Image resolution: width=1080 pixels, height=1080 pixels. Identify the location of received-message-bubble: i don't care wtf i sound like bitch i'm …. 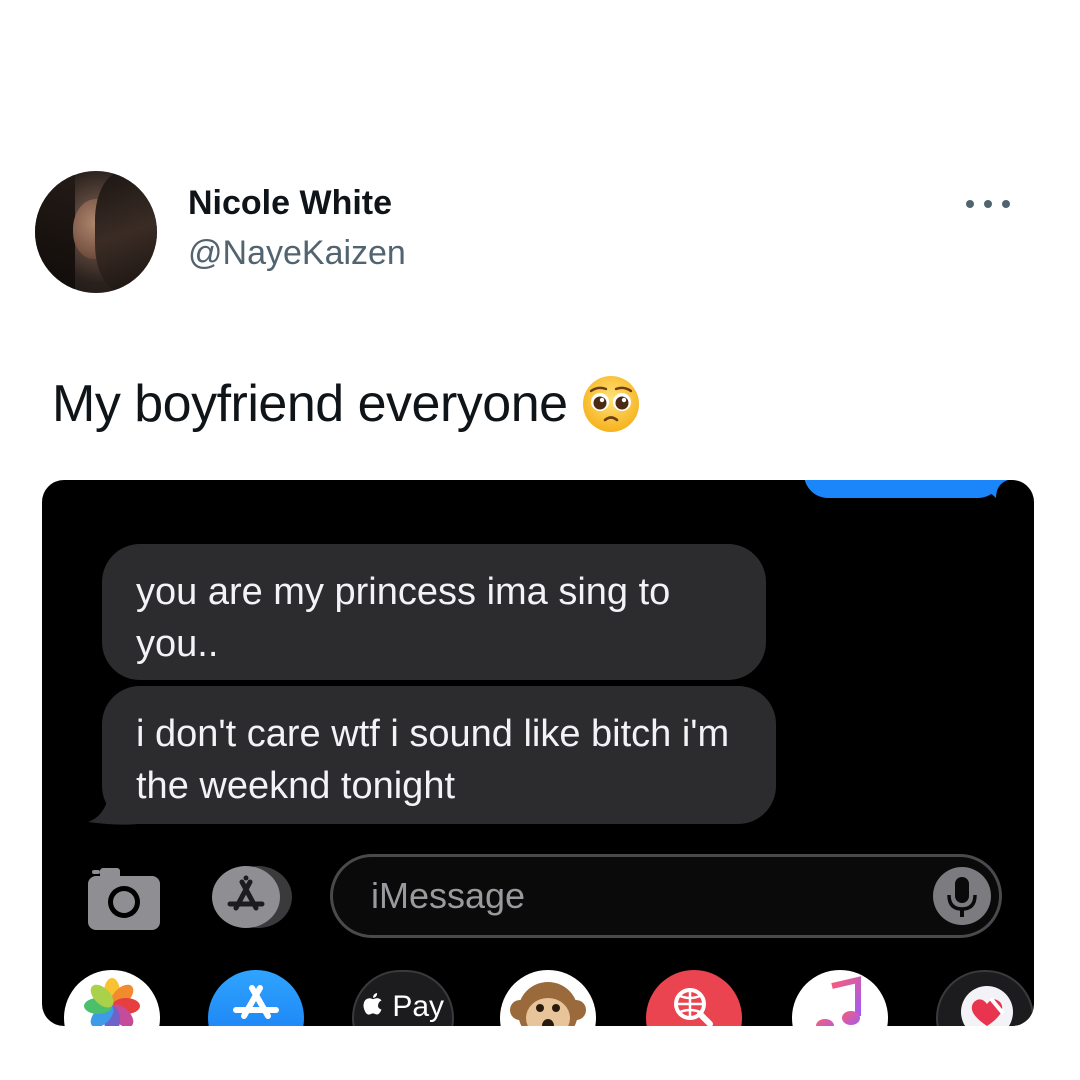
(439, 755).